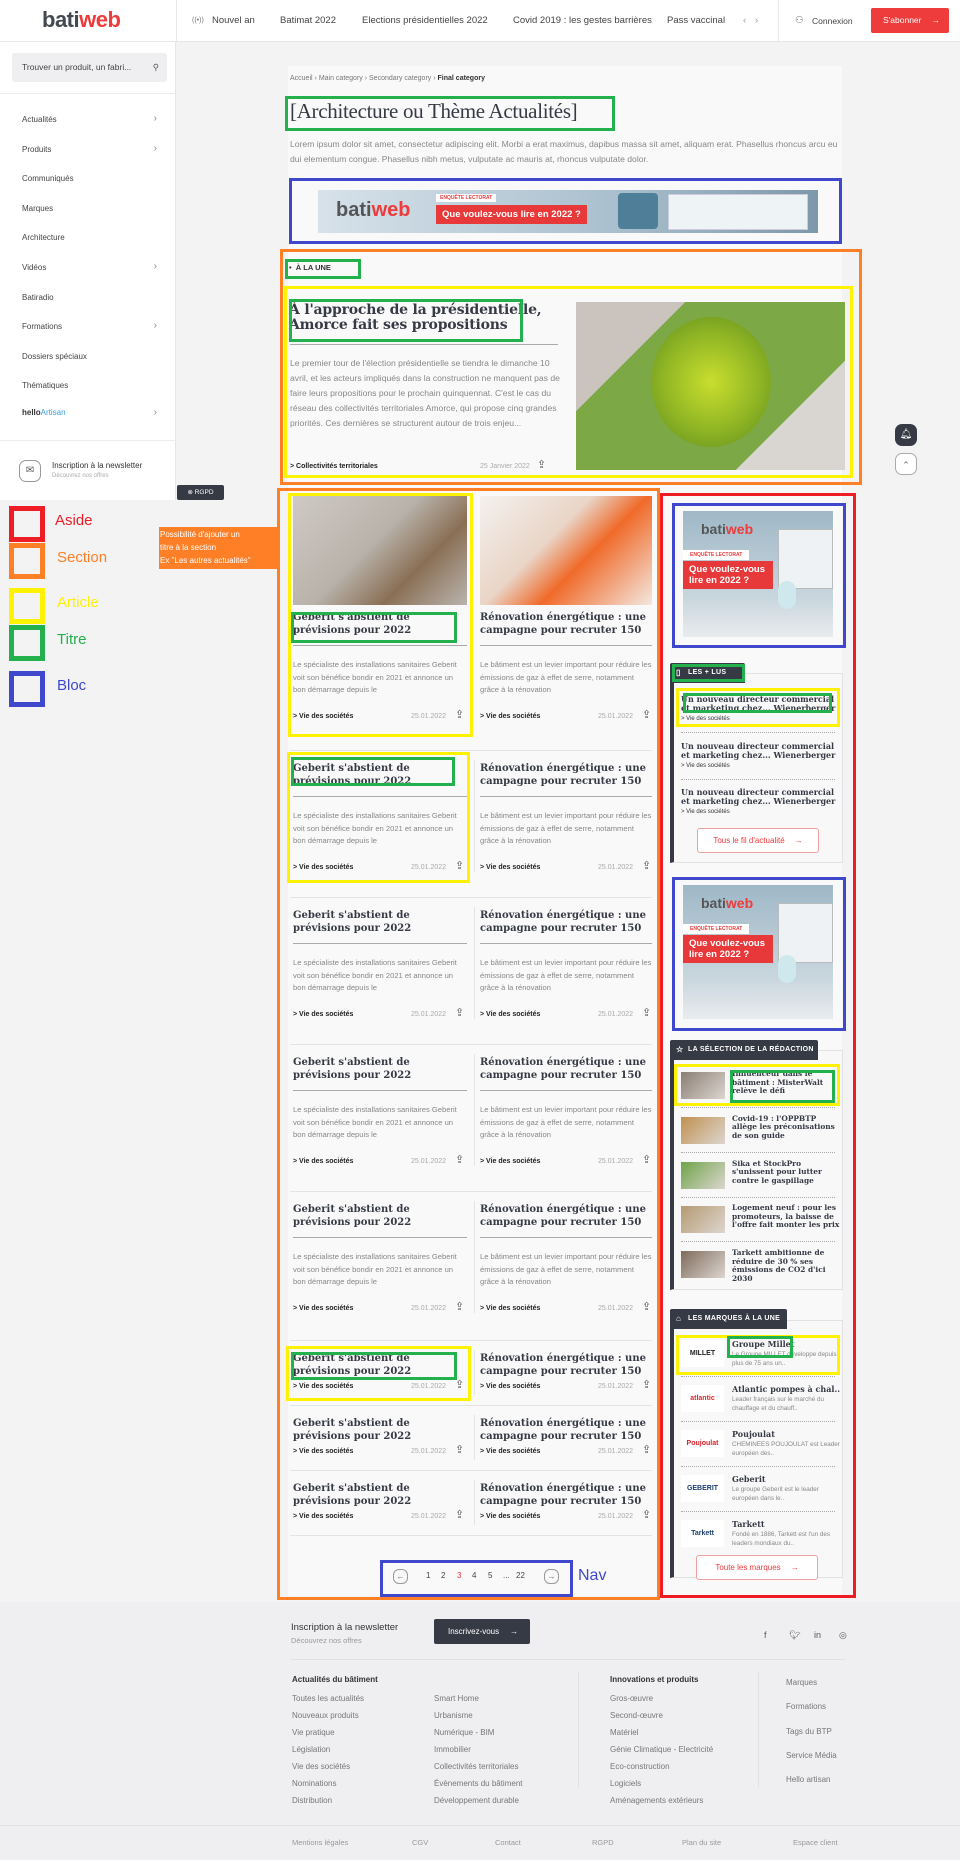  What do you see at coordinates (464, 1732) in the screenshot?
I see `footer-link: Numérique - BIM` at bounding box center [464, 1732].